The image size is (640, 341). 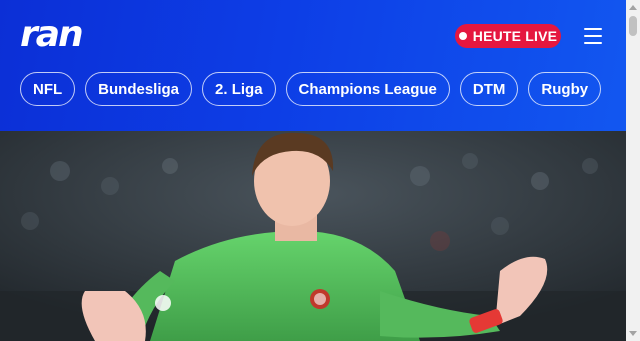 I want to click on nav-item-dtm: DTM, so click(x=489, y=89).